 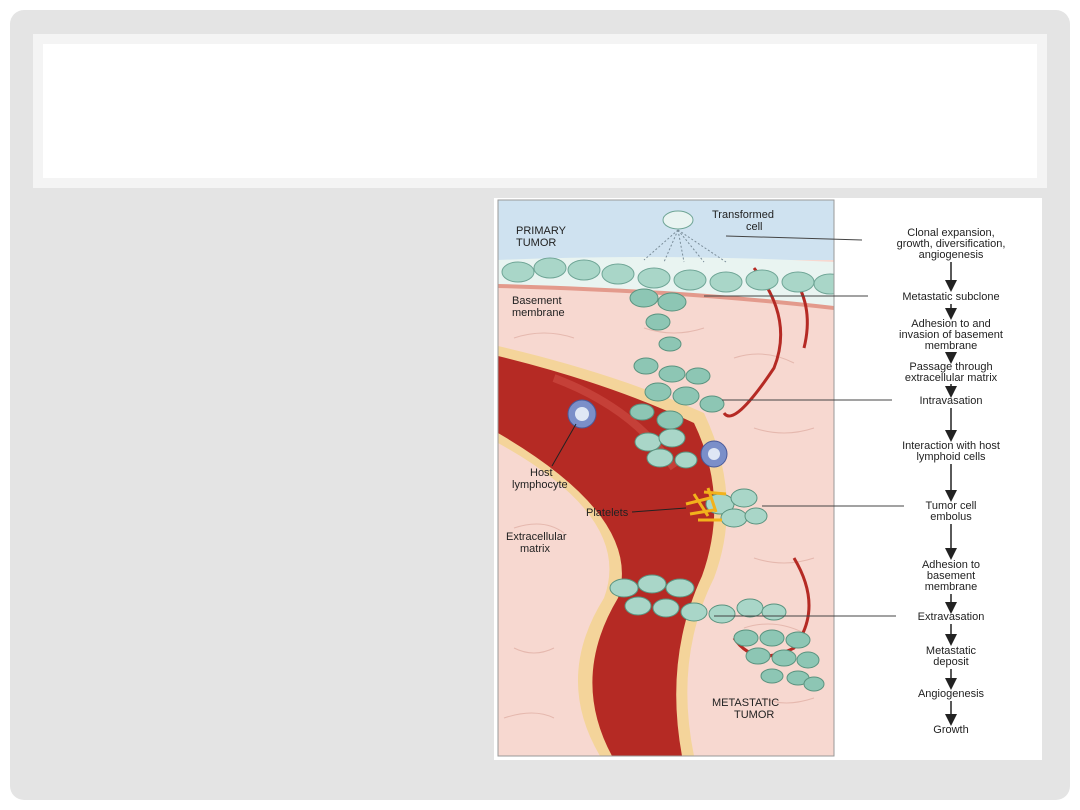 What do you see at coordinates (951, 346) in the screenshot?
I see `step-3-line-3: membrane` at bounding box center [951, 346].